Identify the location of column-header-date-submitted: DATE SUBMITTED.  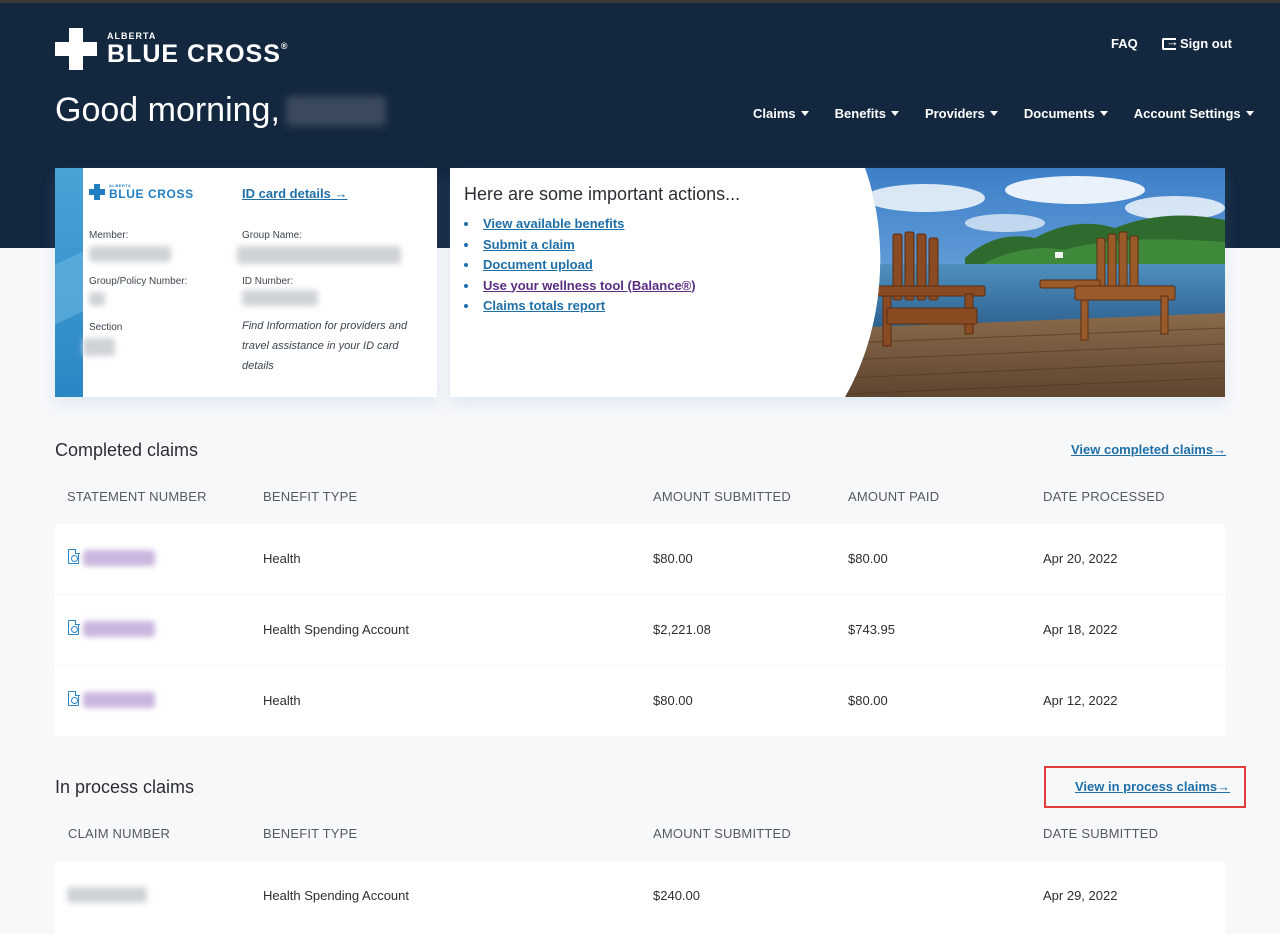
(1101, 833).